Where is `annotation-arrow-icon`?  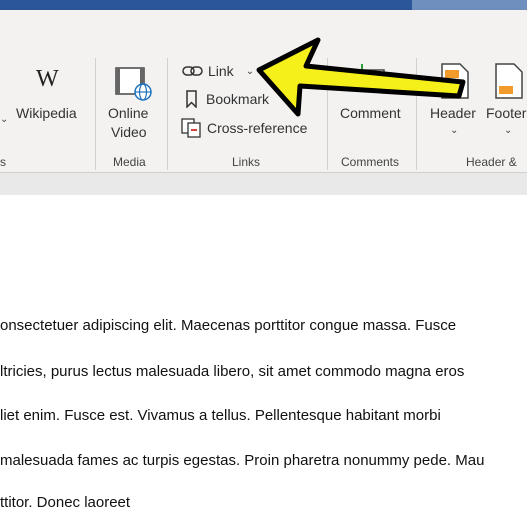 annotation-arrow-icon is located at coordinates (361, 77).